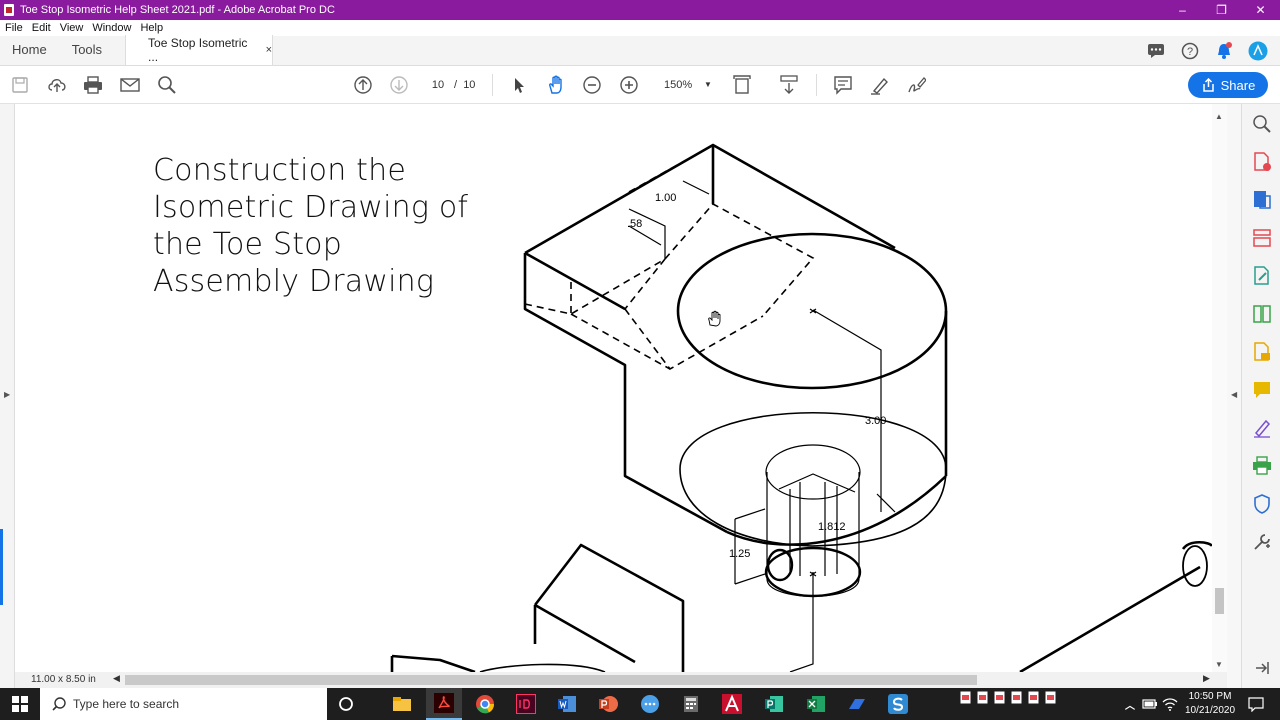  What do you see at coordinates (743, 85) in the screenshot?
I see `page-fit-icon` at bounding box center [743, 85].